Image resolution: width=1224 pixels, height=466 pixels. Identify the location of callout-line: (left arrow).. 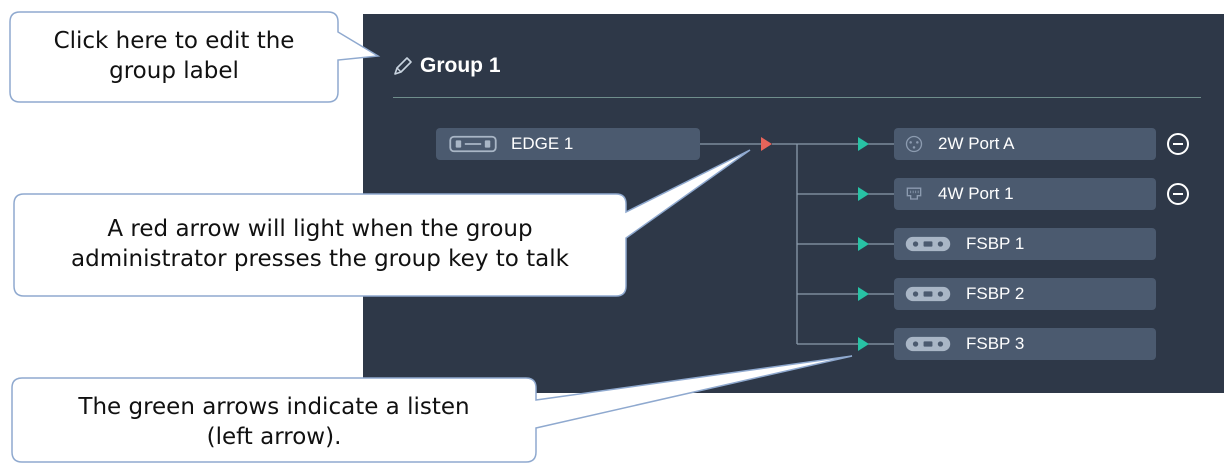
(274, 437).